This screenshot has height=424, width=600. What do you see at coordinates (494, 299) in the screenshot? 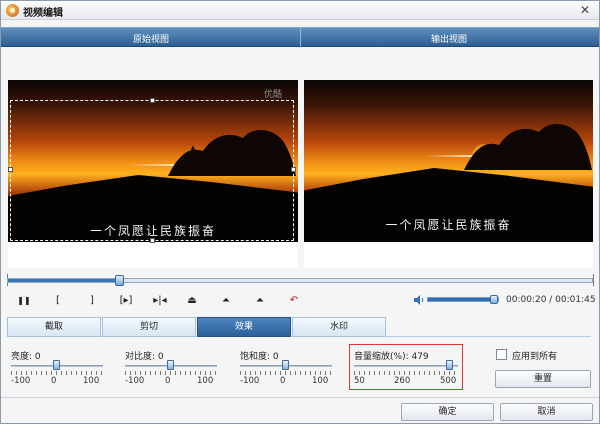
I see `volume-thumb` at bounding box center [494, 299].